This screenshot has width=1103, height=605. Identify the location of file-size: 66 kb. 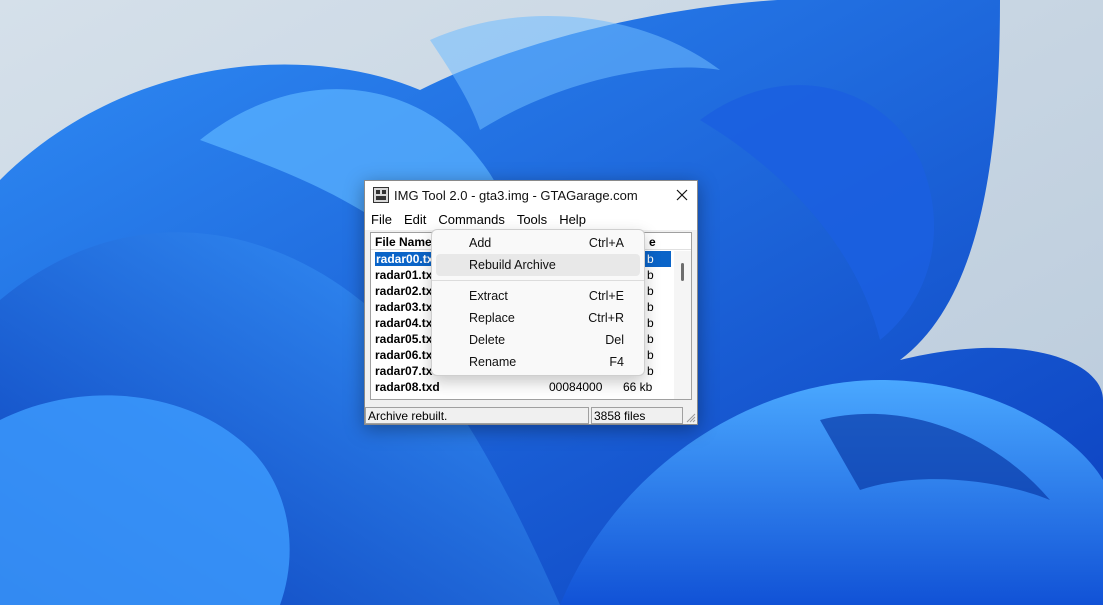
(638, 387).